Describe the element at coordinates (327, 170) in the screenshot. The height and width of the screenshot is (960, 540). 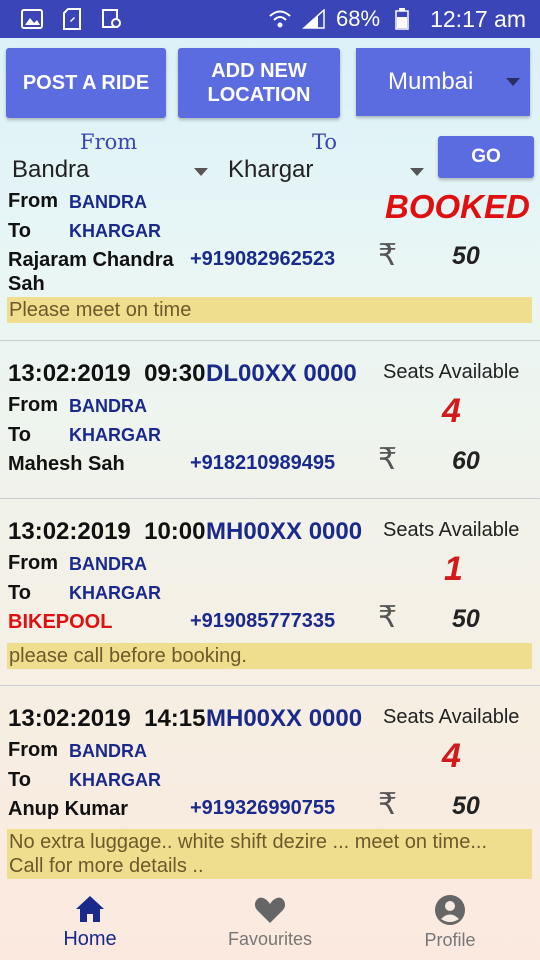
I see `to-dropdown: Khargar` at that location.